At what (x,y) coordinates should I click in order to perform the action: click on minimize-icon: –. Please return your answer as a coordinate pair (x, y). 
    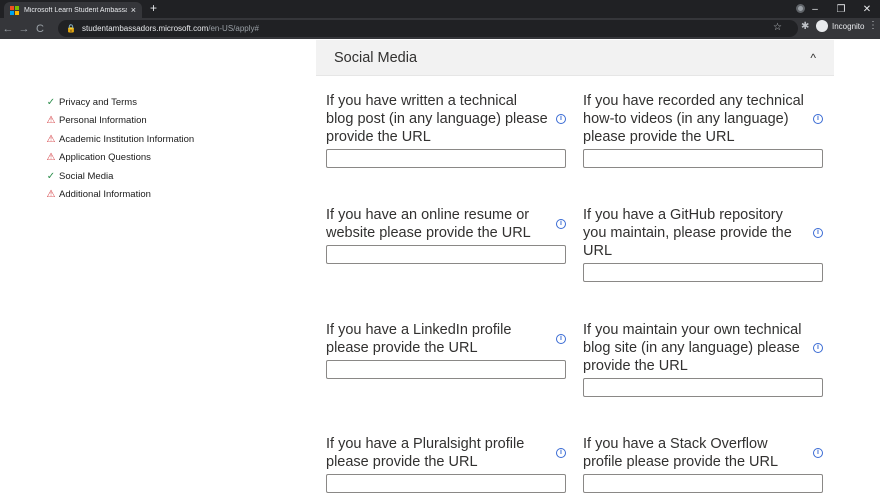
    Looking at the image, I should click on (815, 9).